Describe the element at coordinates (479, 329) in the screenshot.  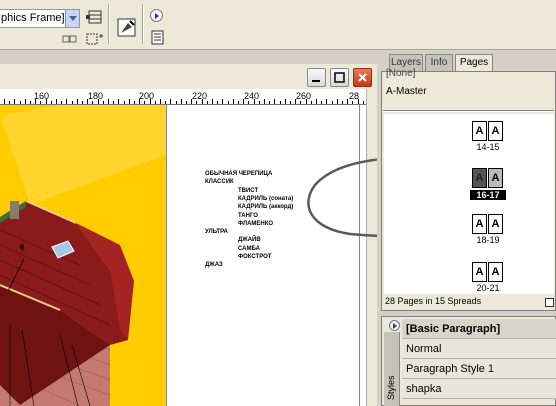
I see `style-basic-paragraph: [Basic Paragraph]` at that location.